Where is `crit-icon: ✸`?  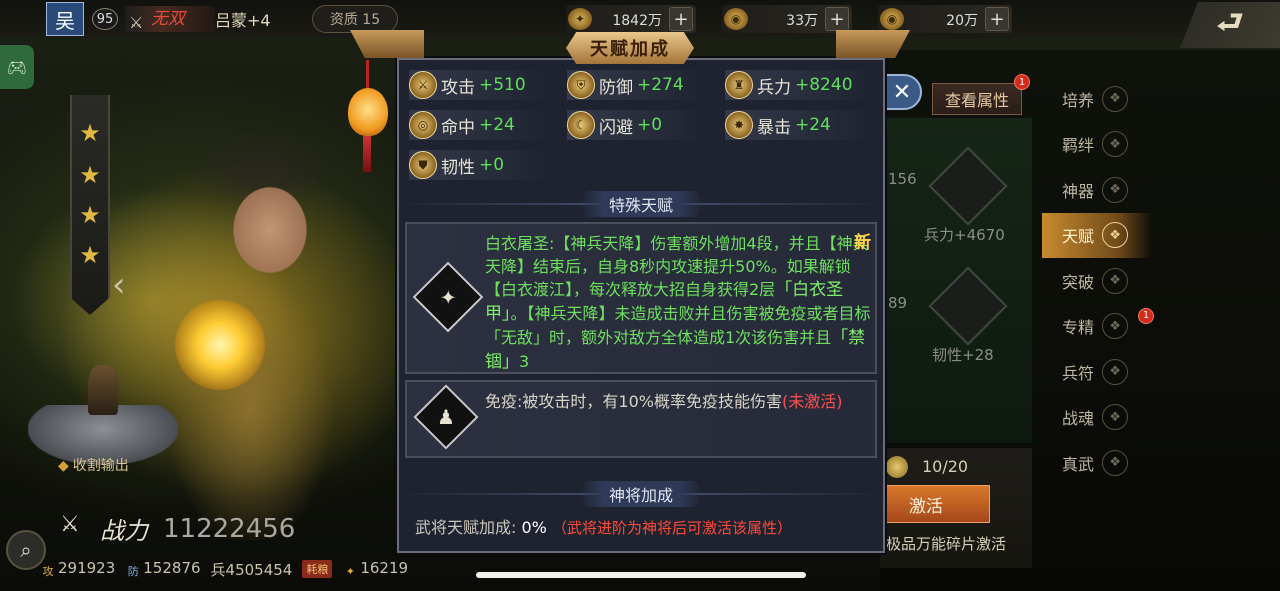 crit-icon: ✸ is located at coordinates (739, 125).